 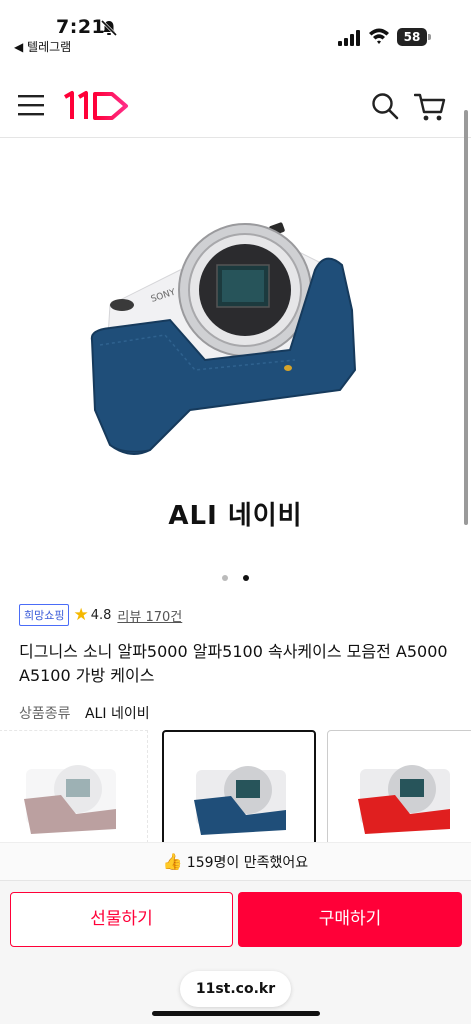 I want to click on page-scrollbar, so click(x=466, y=317).